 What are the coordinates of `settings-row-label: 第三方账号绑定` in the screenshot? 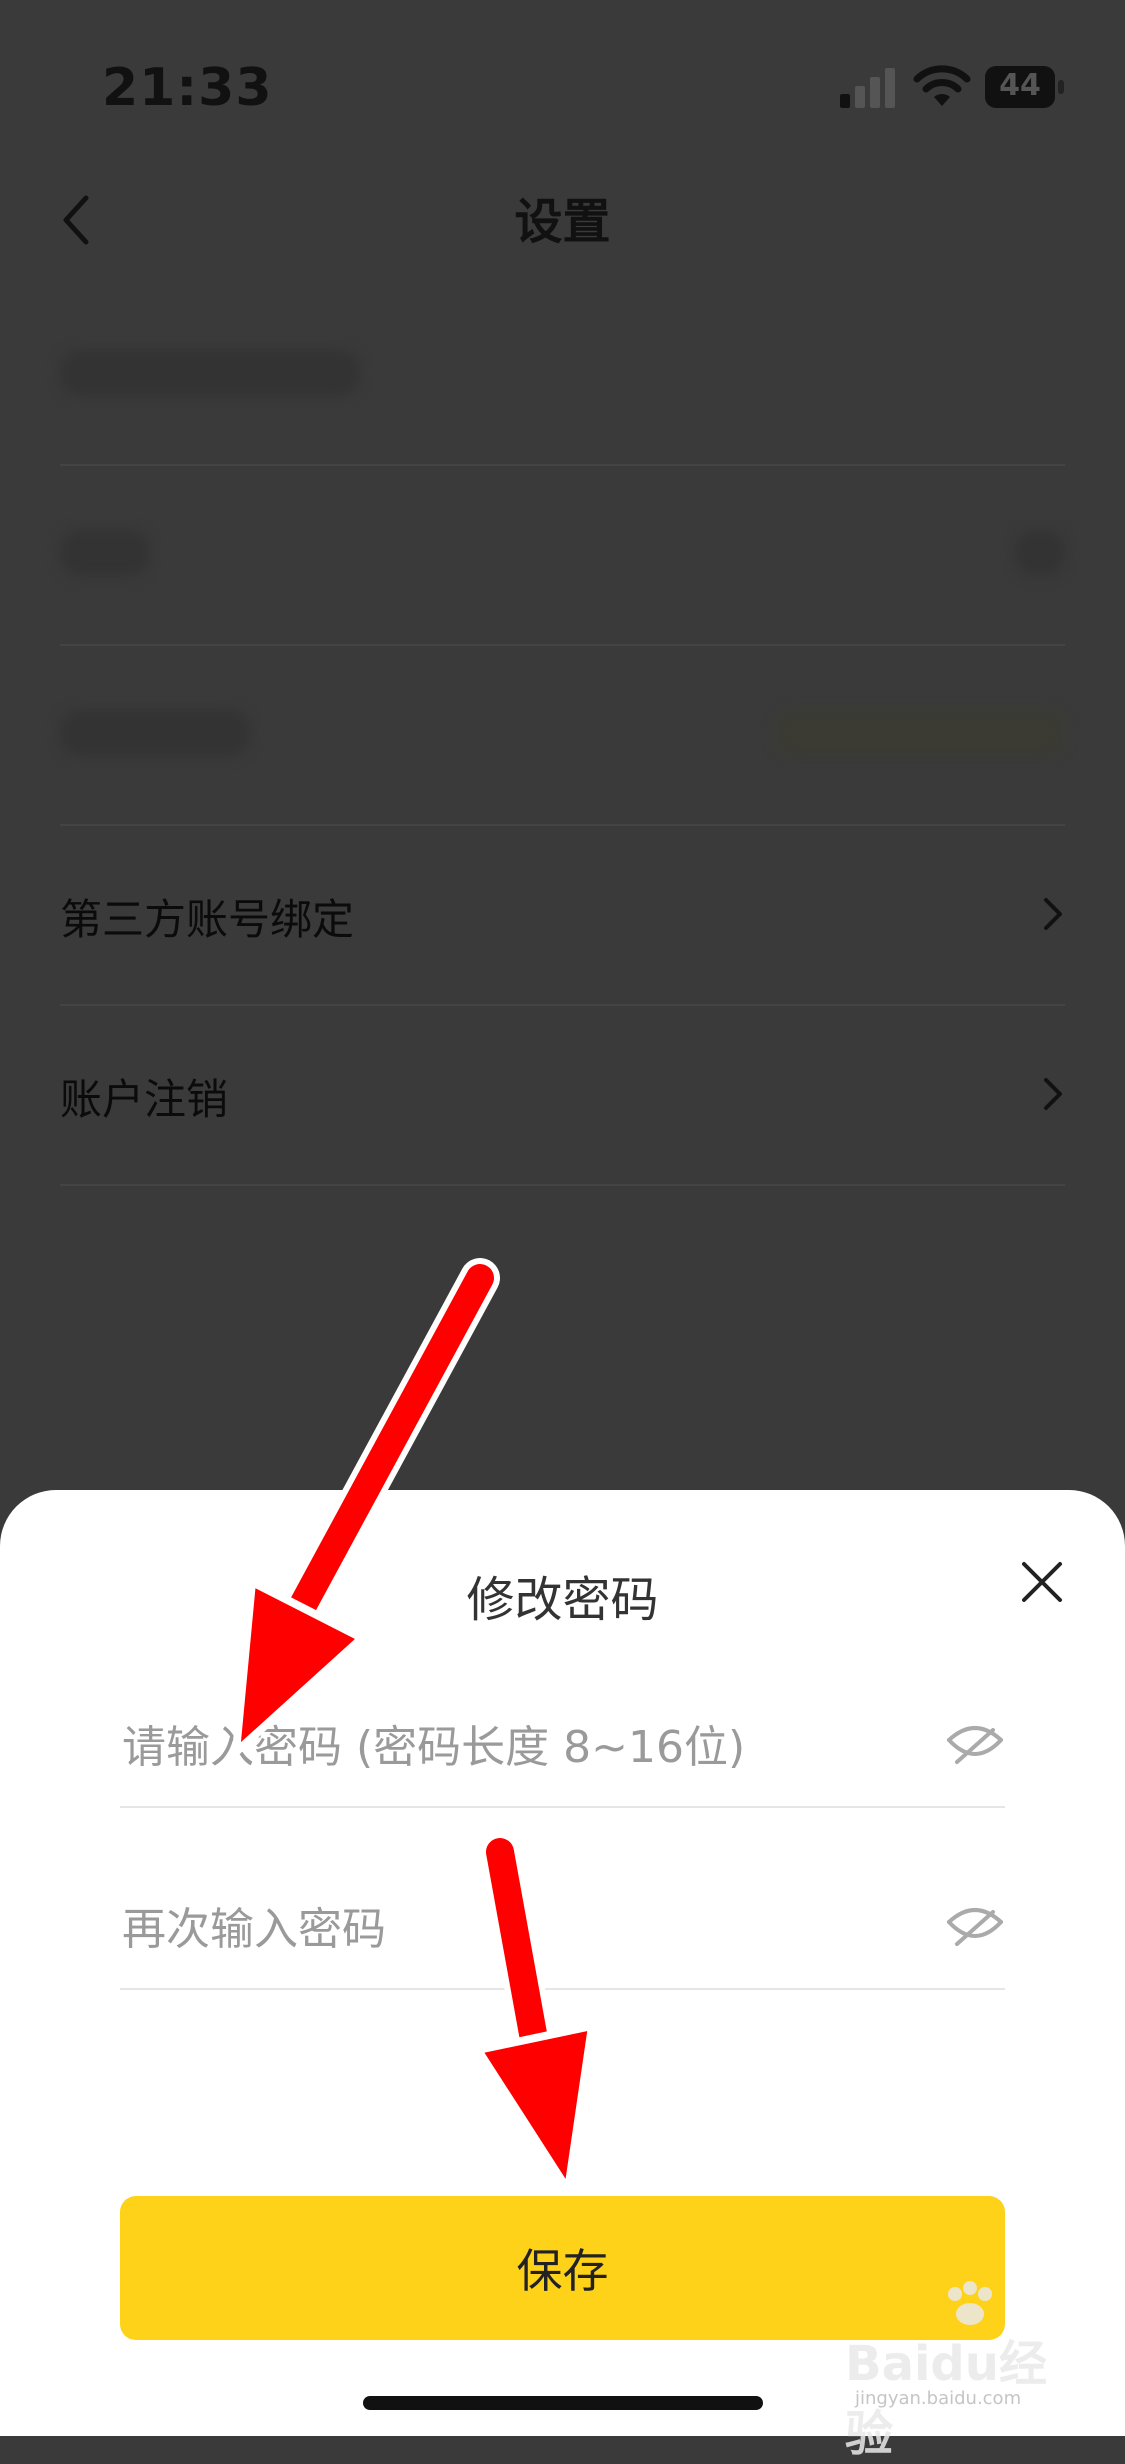 It's located at (207, 919).